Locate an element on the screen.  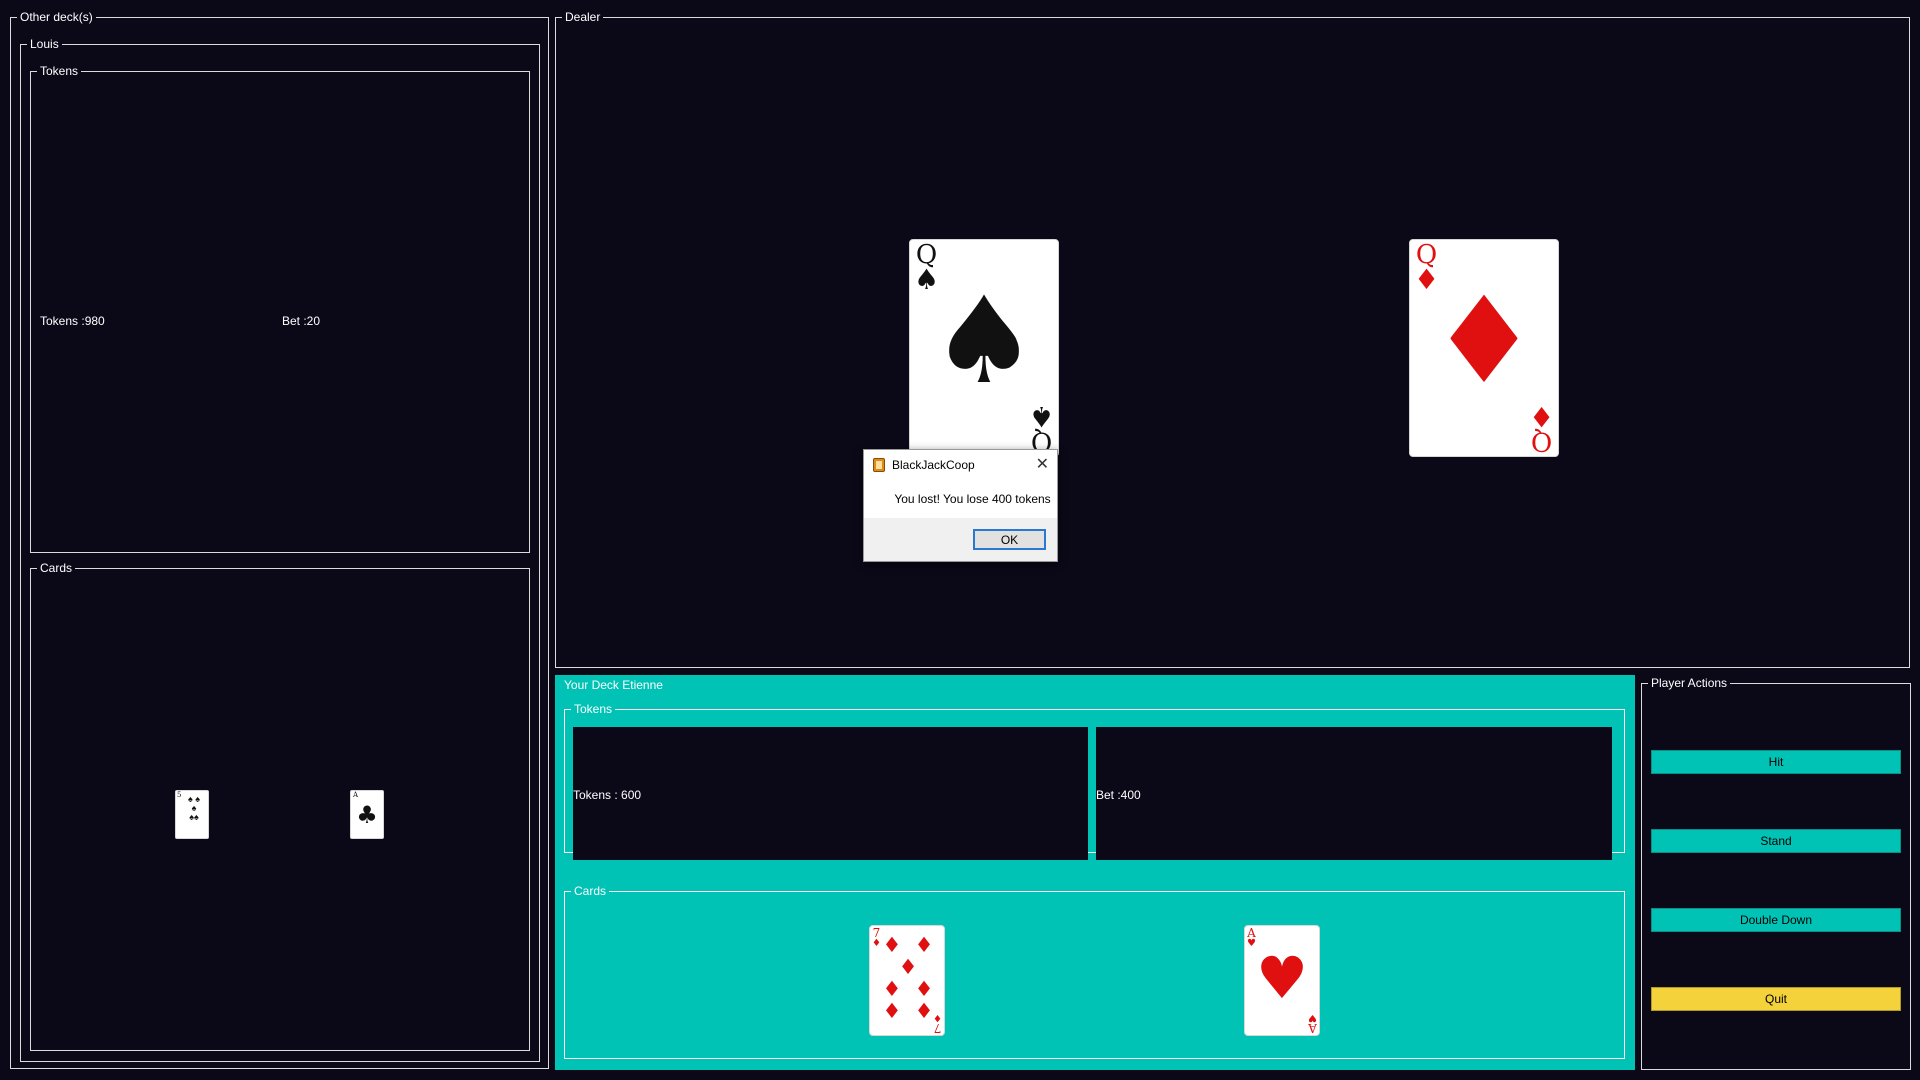
your-tokens-value: Tokens : 600 is located at coordinates (607, 795).